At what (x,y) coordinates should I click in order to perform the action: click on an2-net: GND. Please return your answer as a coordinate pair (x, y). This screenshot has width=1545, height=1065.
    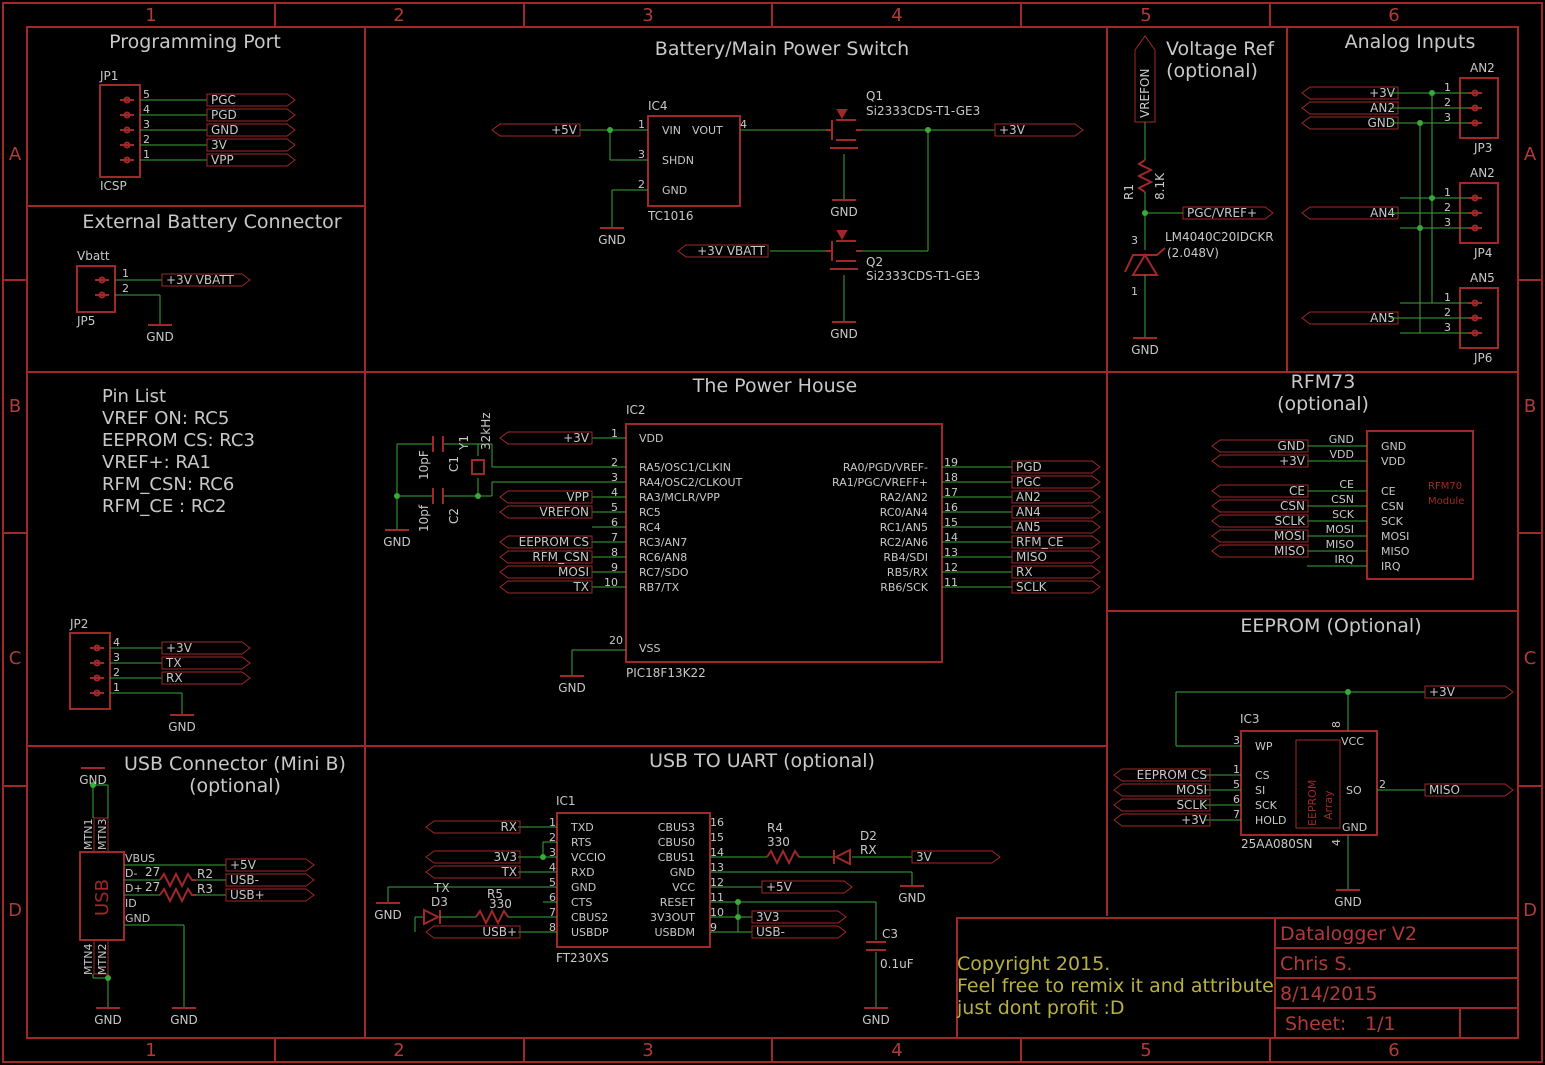
    Looking at the image, I should click on (1350, 123).